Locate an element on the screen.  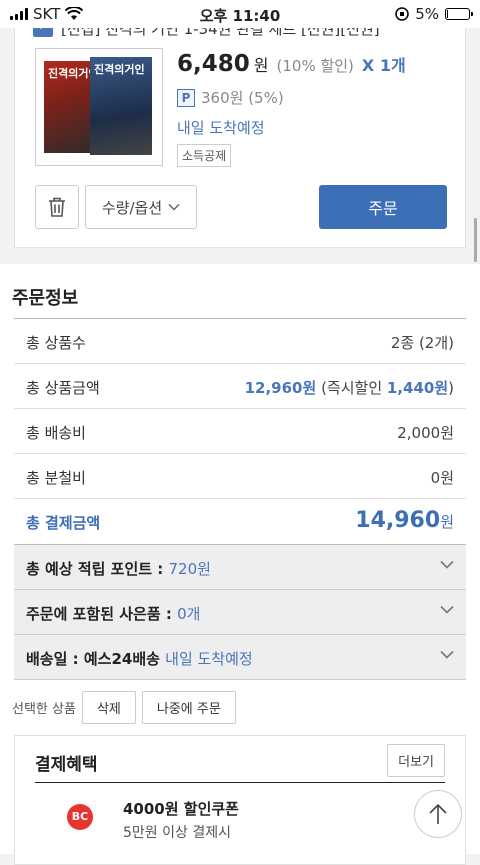
orientation-lock-icon is located at coordinates (402, 14).